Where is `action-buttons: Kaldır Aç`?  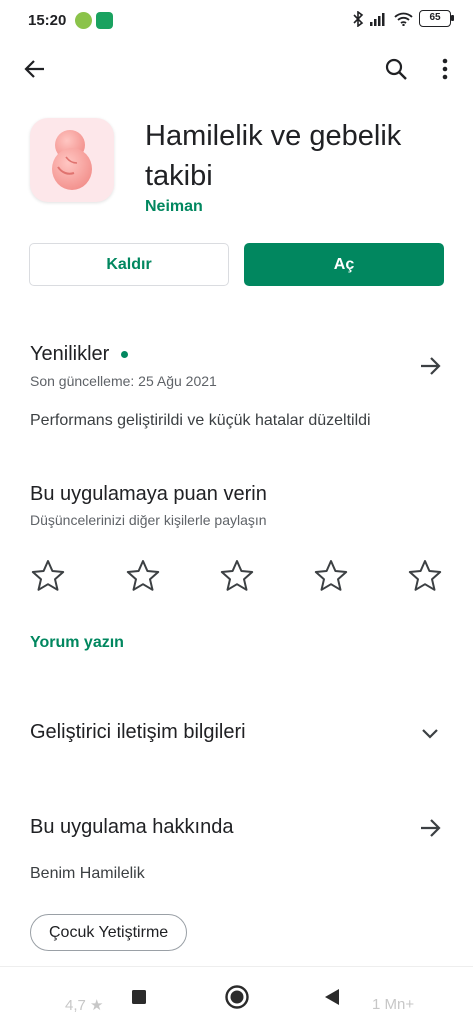 action-buttons: Kaldır Aç is located at coordinates (236, 264).